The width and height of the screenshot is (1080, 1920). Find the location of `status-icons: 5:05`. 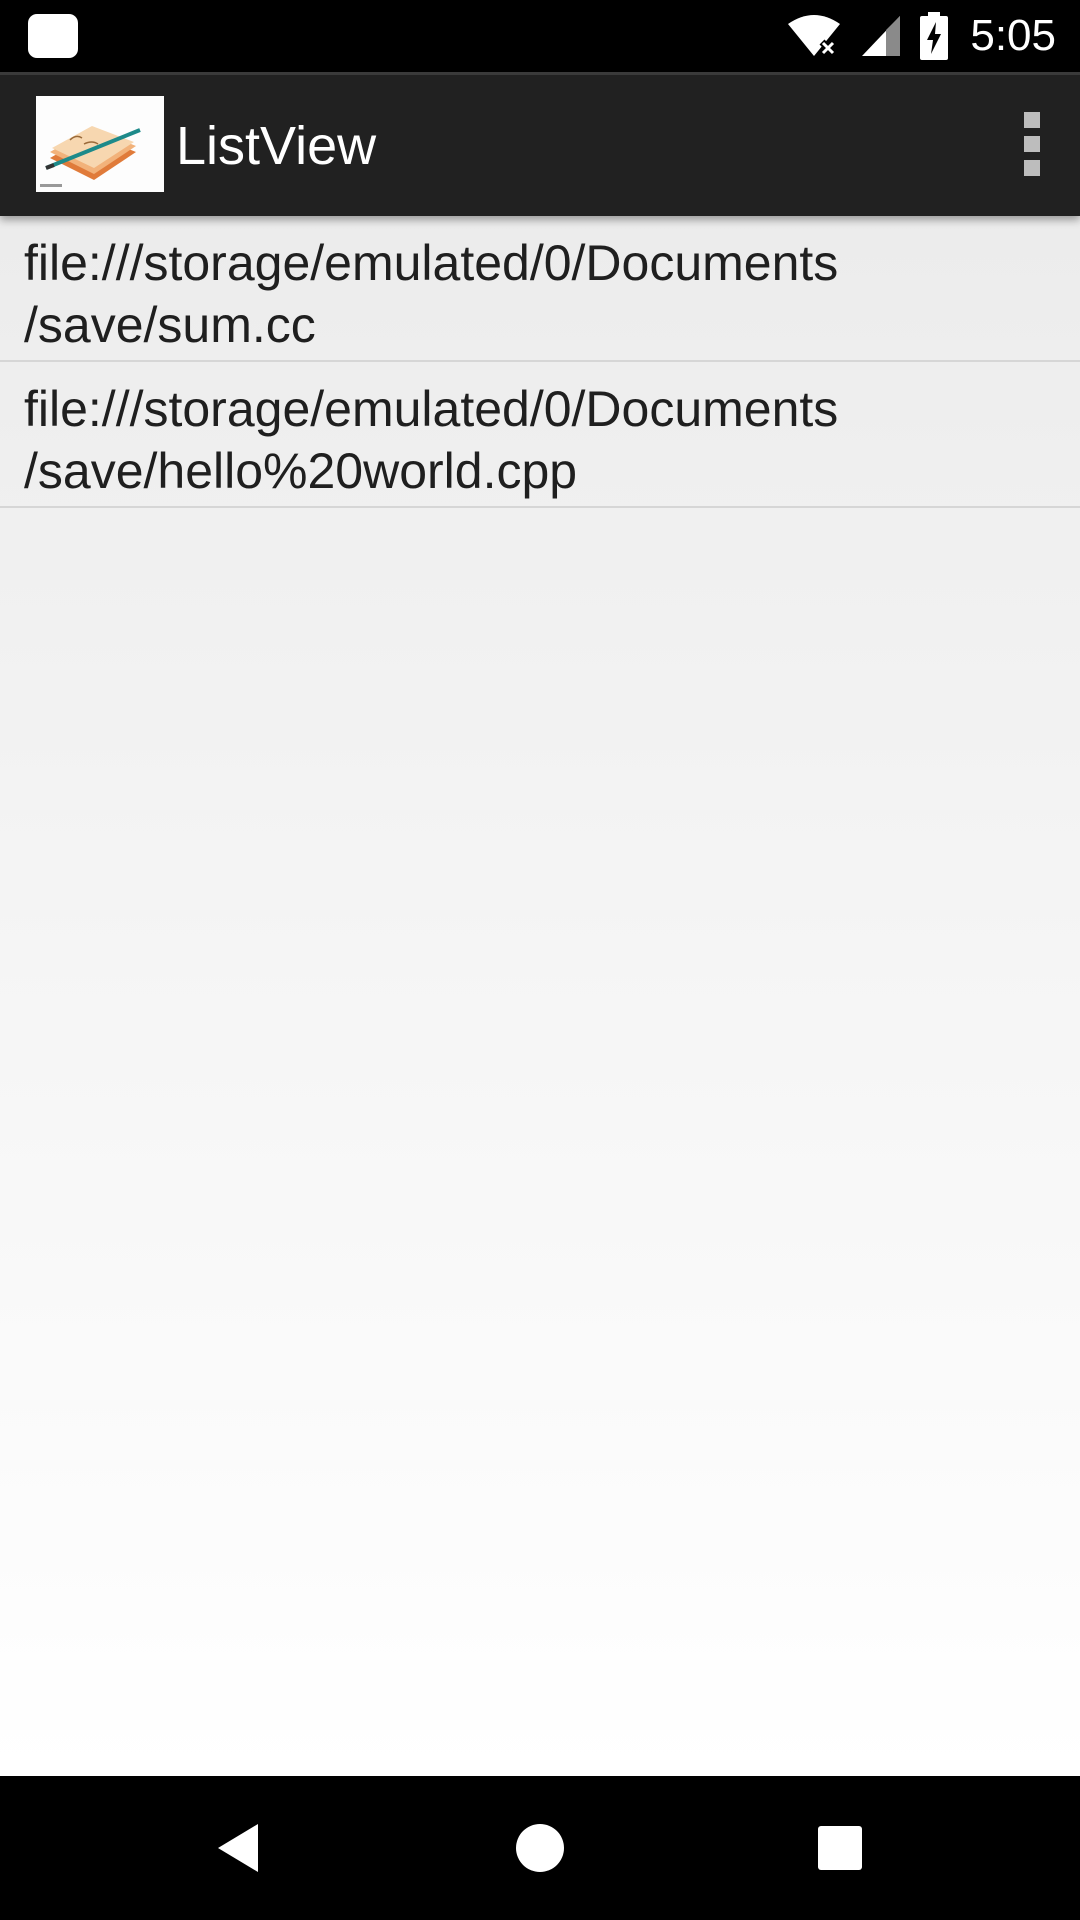

status-icons: 5:05 is located at coordinates (921, 36).